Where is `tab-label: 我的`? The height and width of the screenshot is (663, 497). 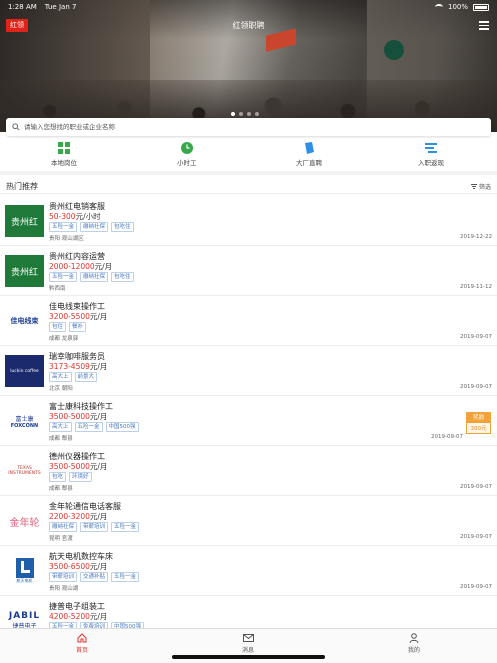
tab-label: 我的 is located at coordinates (414, 650).